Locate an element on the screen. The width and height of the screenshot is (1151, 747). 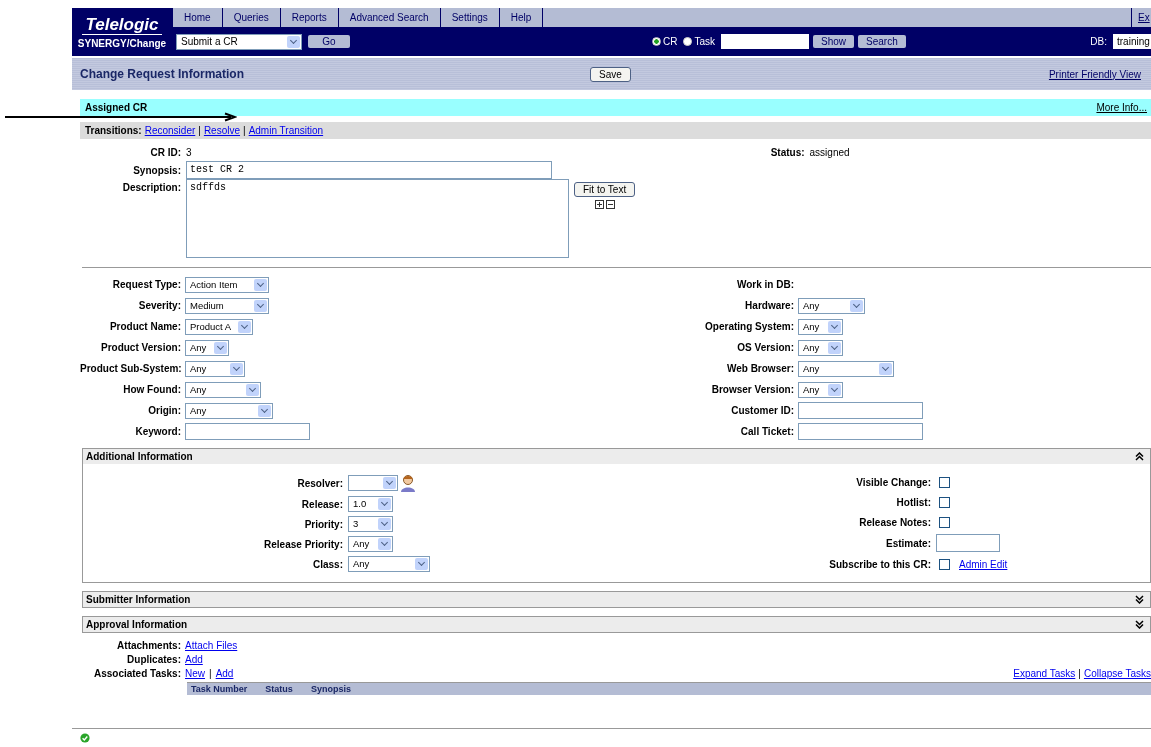
synopsis-field: test CR 2 is located at coordinates (369, 170).